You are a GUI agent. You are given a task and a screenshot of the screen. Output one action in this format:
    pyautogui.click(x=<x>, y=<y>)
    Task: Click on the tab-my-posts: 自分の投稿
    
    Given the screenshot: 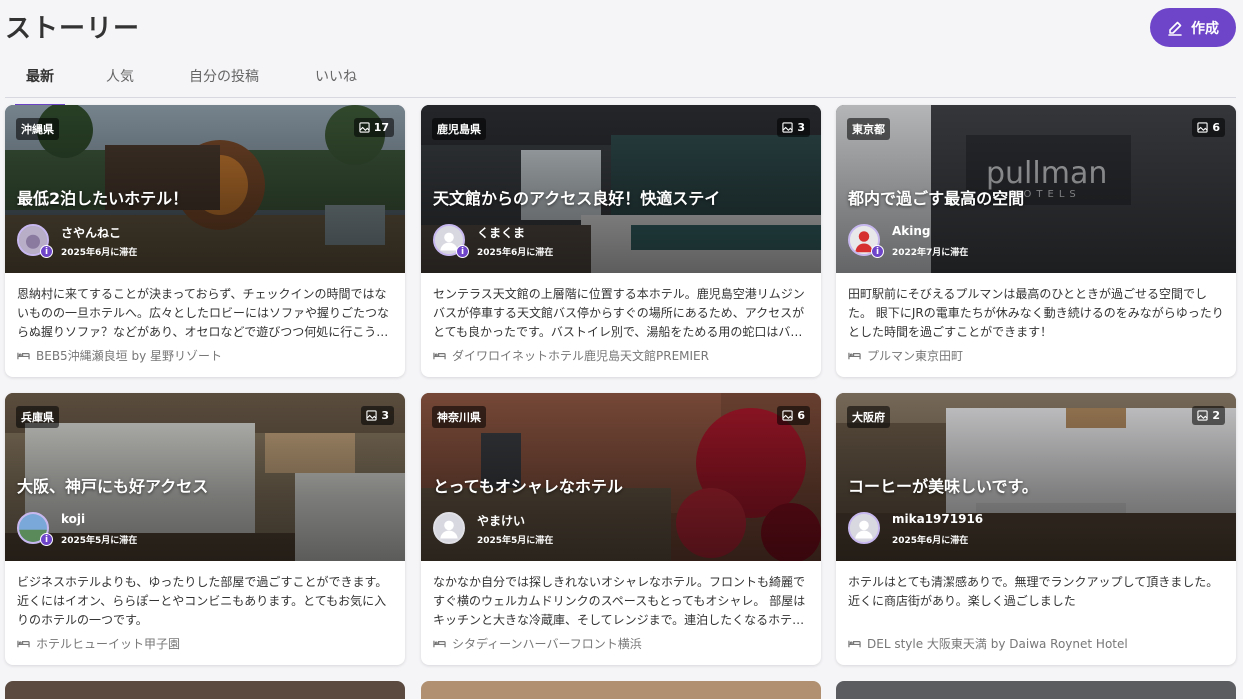 What is the action you would take?
    pyautogui.click(x=224, y=81)
    